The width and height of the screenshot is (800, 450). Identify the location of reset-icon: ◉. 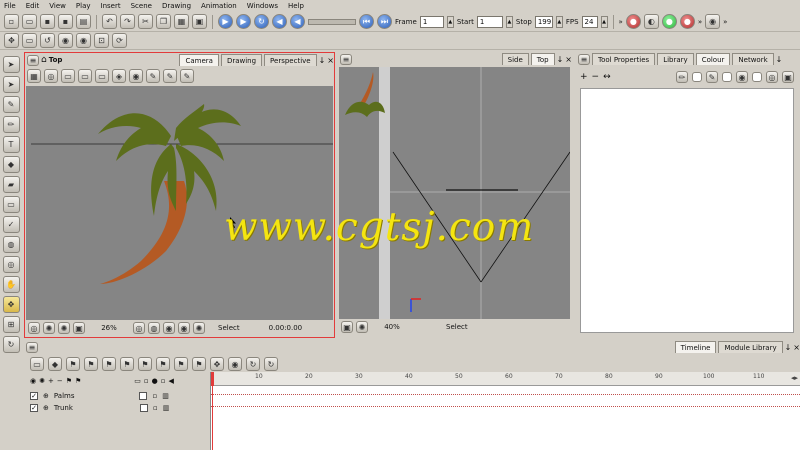
(235, 364).